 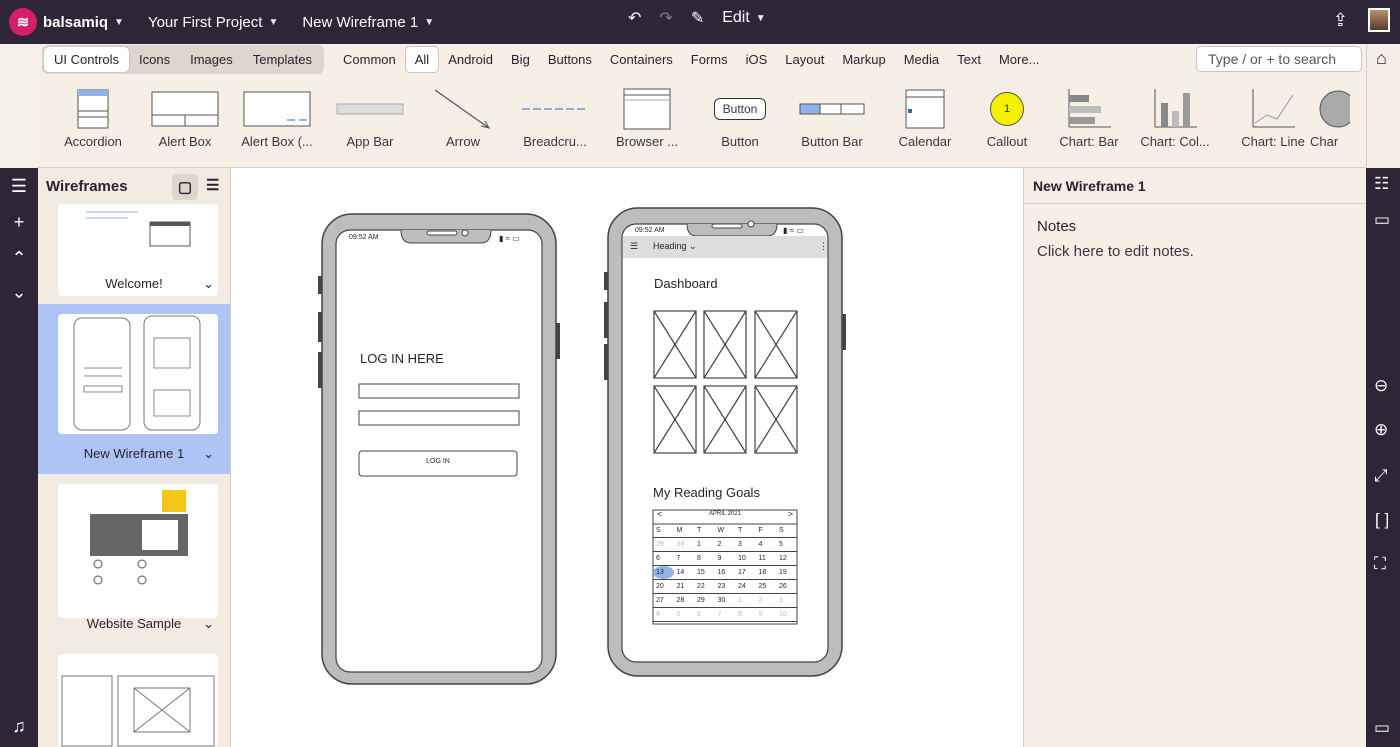 I want to click on calendar-day: 17, so click(x=745, y=572).